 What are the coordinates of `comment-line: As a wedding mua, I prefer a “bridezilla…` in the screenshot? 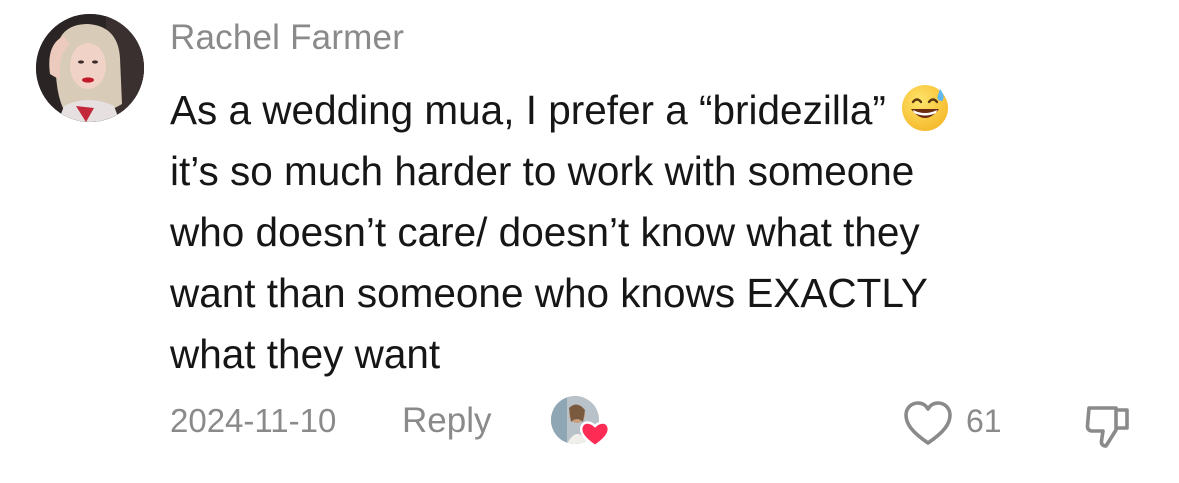 It's located at (650, 110).